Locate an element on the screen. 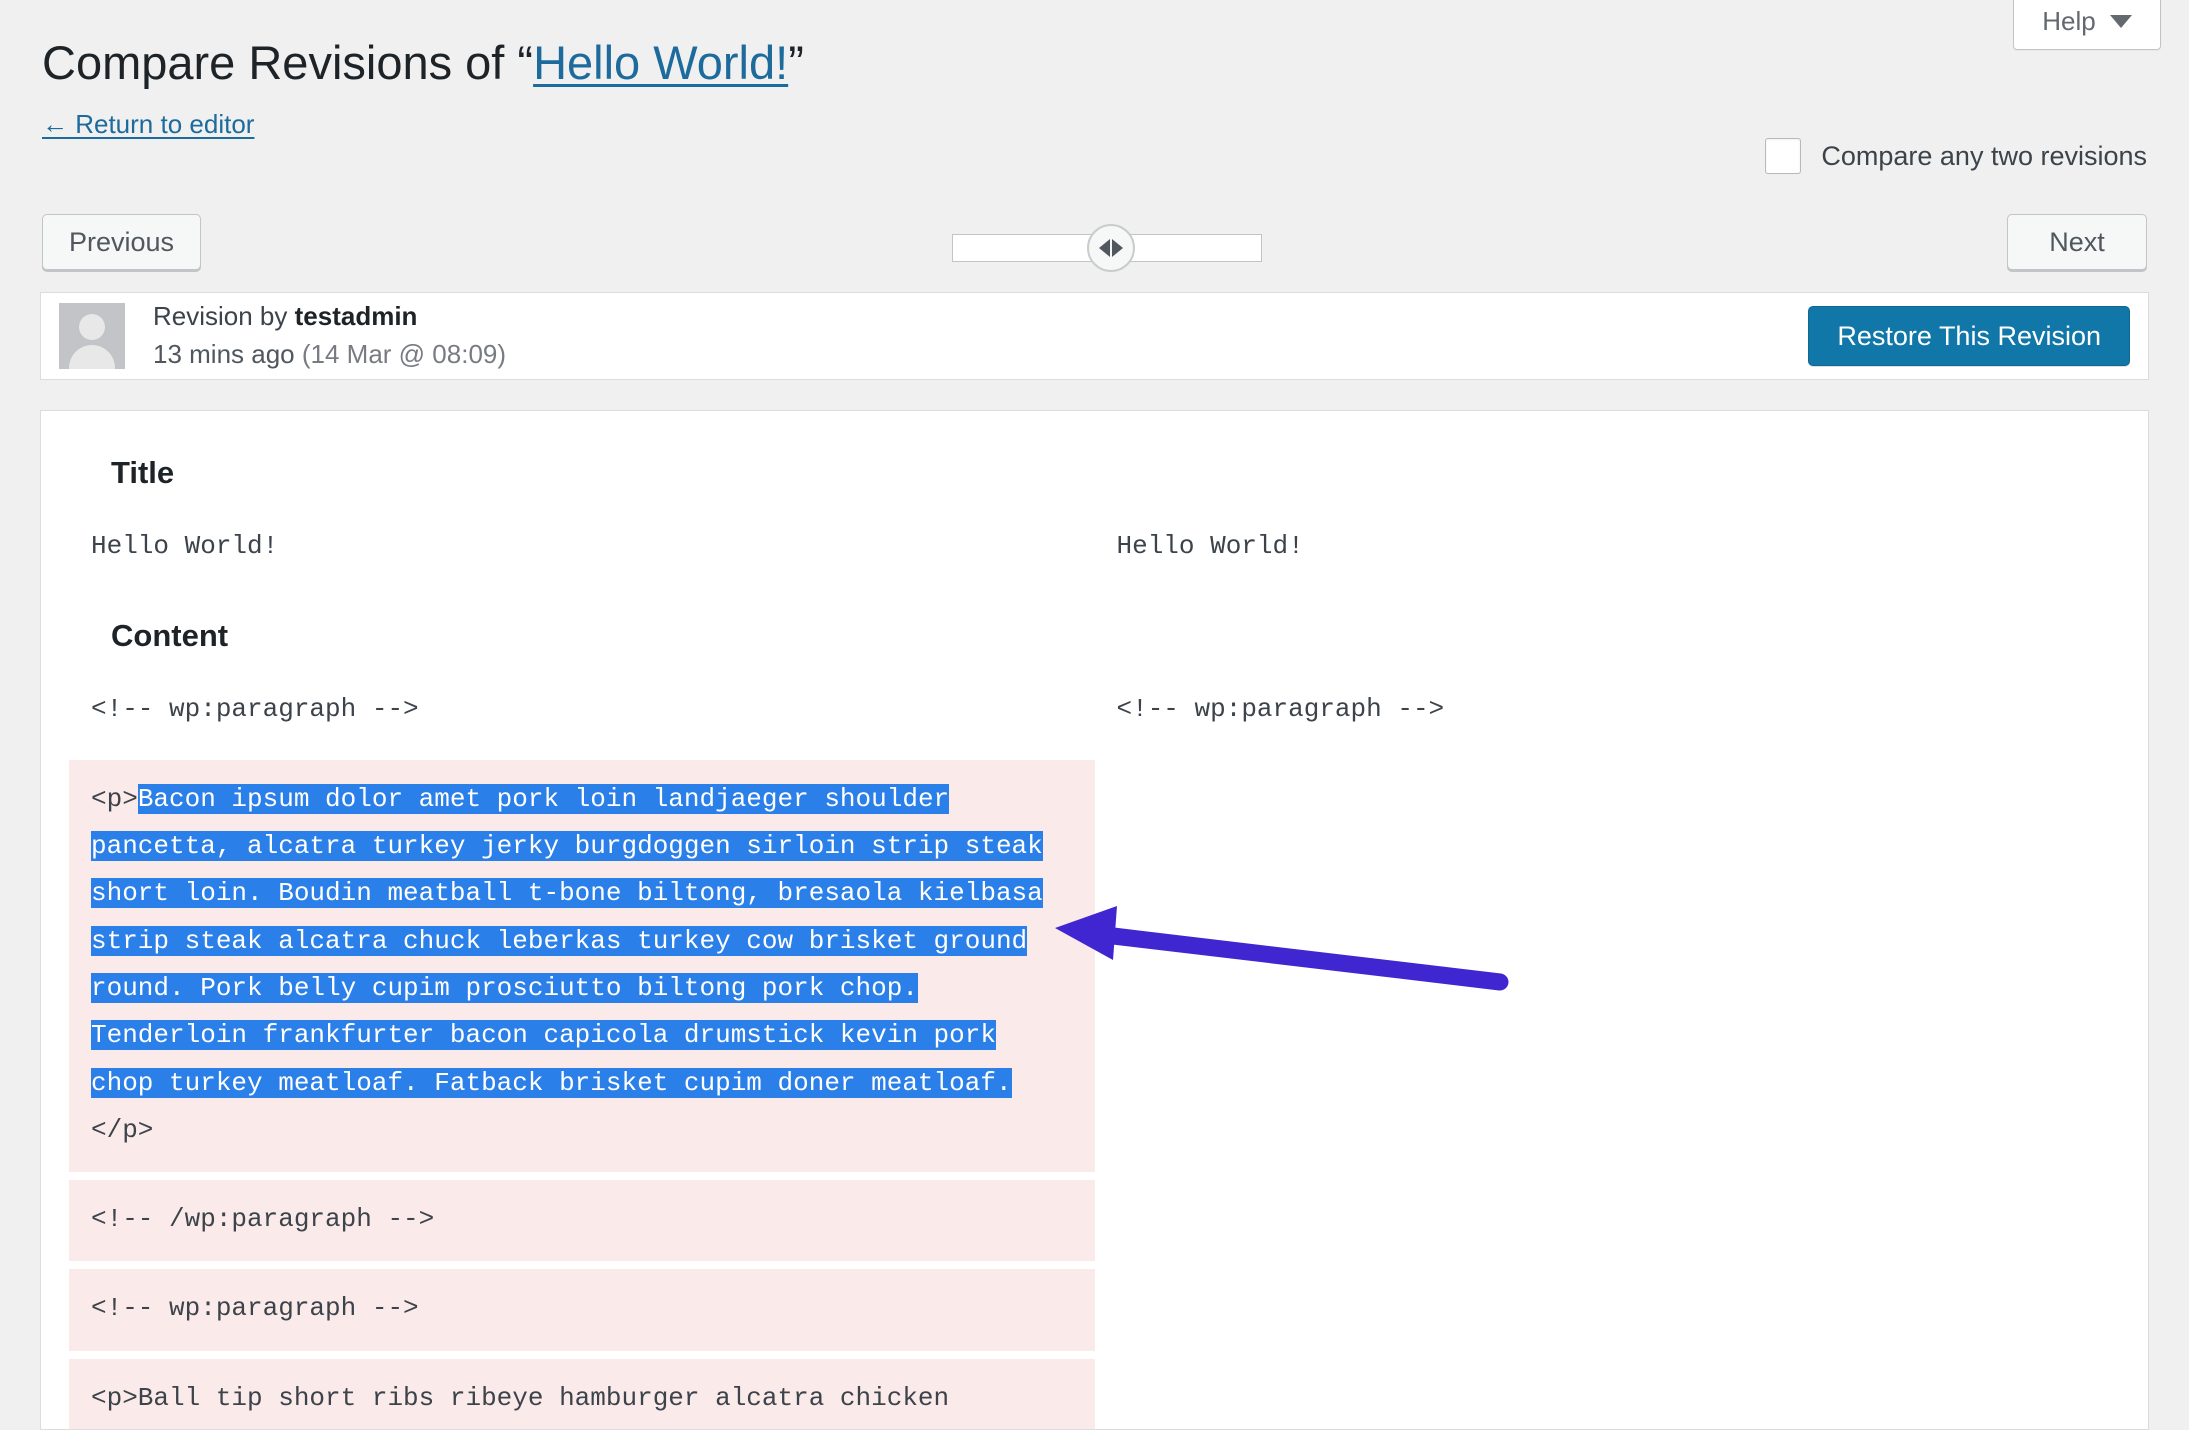  diff-cell-left: Hello World! is located at coordinates (185, 546).